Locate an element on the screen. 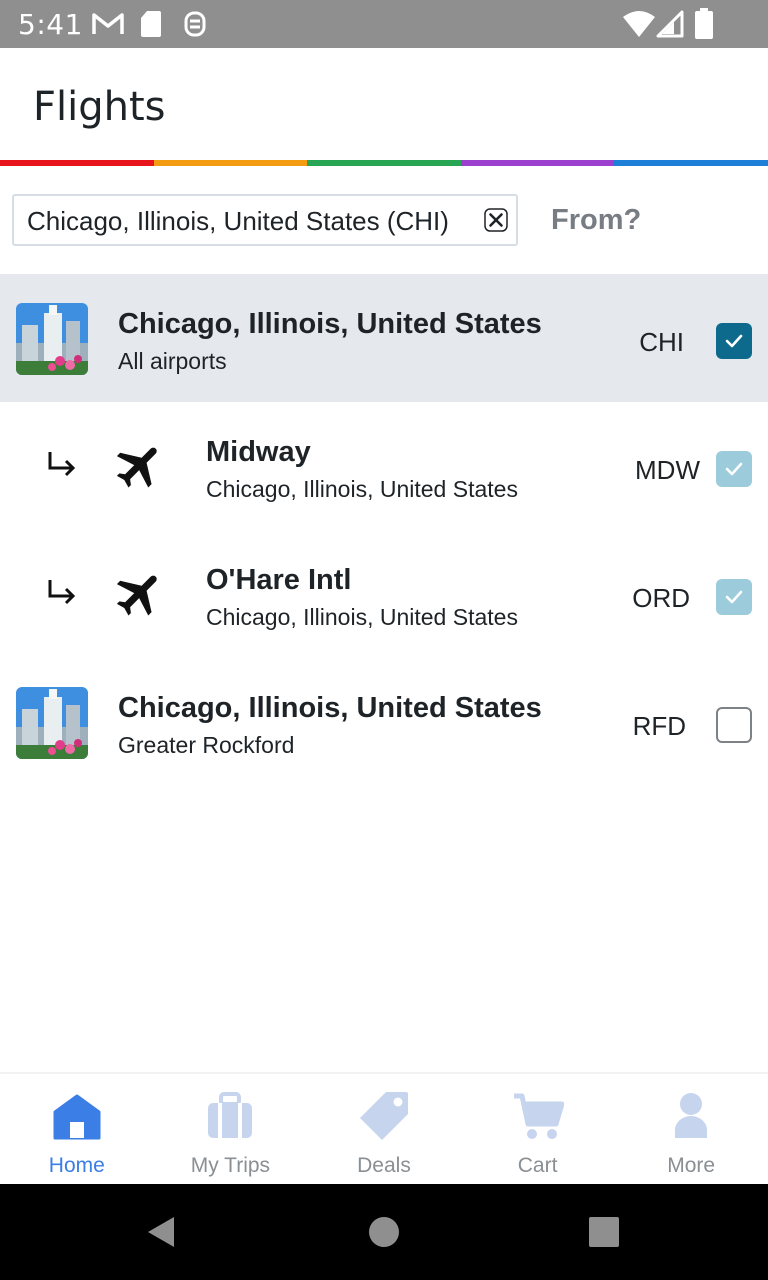 This screenshot has height=1280, width=768. result-title: Midway is located at coordinates (258, 452).